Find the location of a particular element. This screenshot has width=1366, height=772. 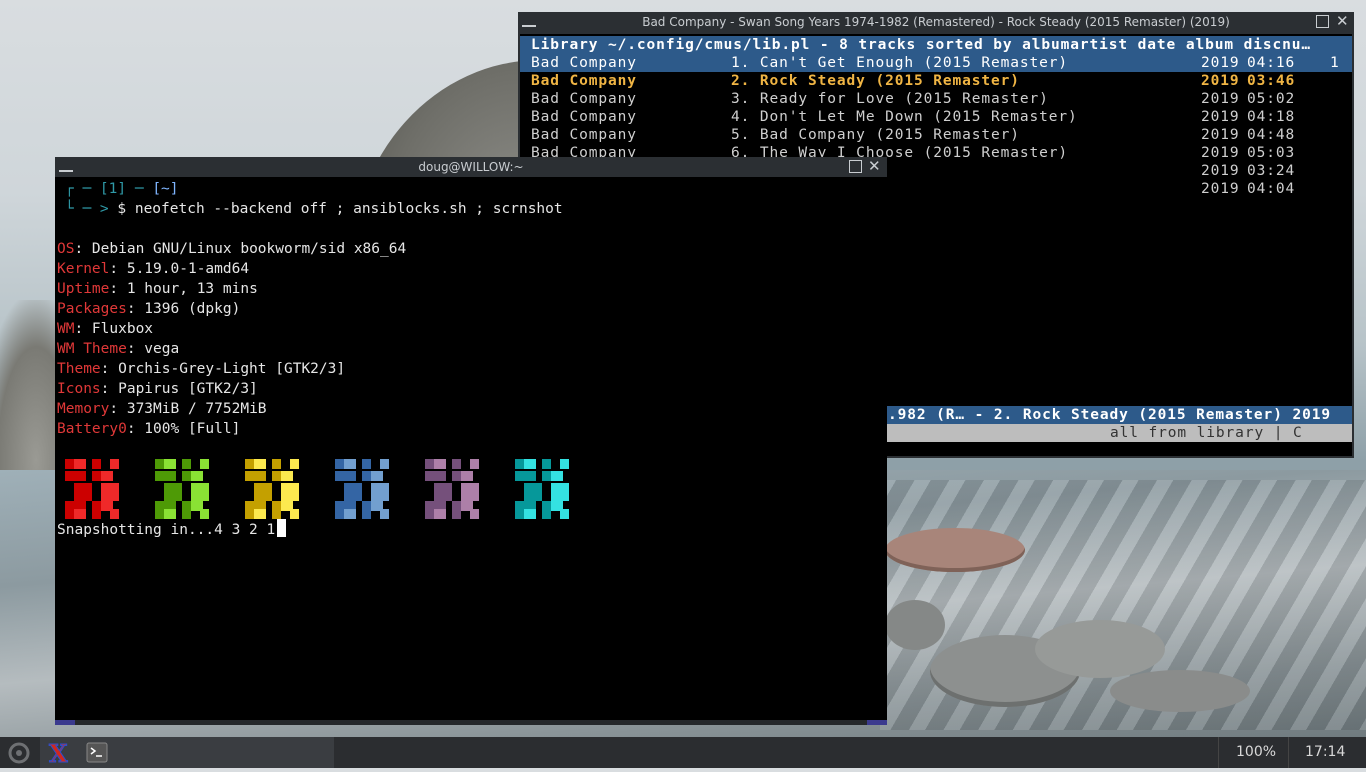

clock: 17:14 is located at coordinates (1325, 752).